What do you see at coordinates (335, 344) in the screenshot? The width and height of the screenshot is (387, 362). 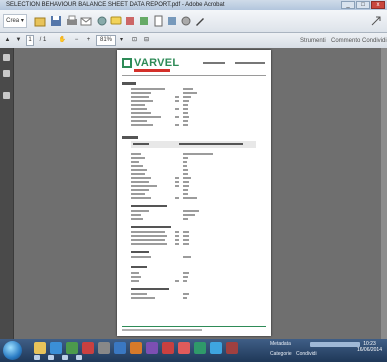 I see `tray-icons` at bounding box center [335, 344].